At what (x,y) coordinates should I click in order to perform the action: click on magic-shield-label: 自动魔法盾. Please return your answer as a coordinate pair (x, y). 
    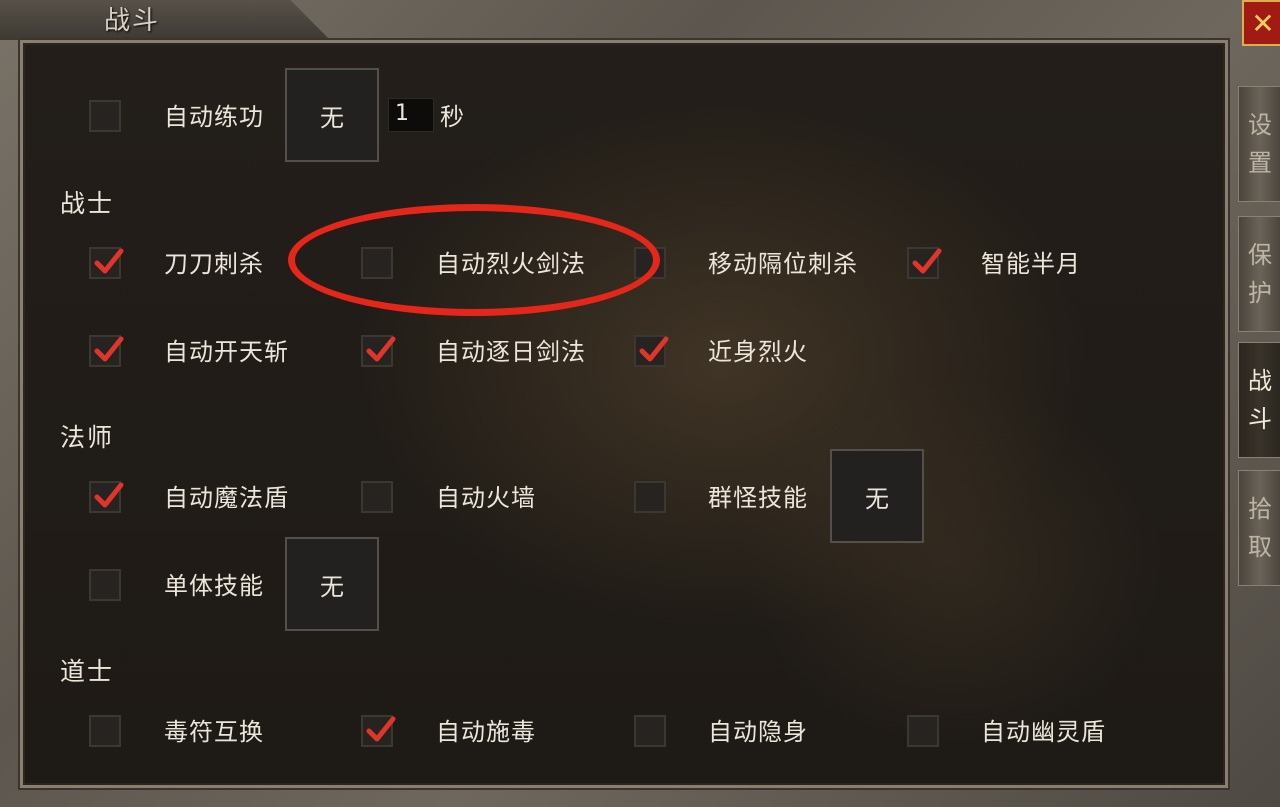
    Looking at the image, I should click on (226, 498).